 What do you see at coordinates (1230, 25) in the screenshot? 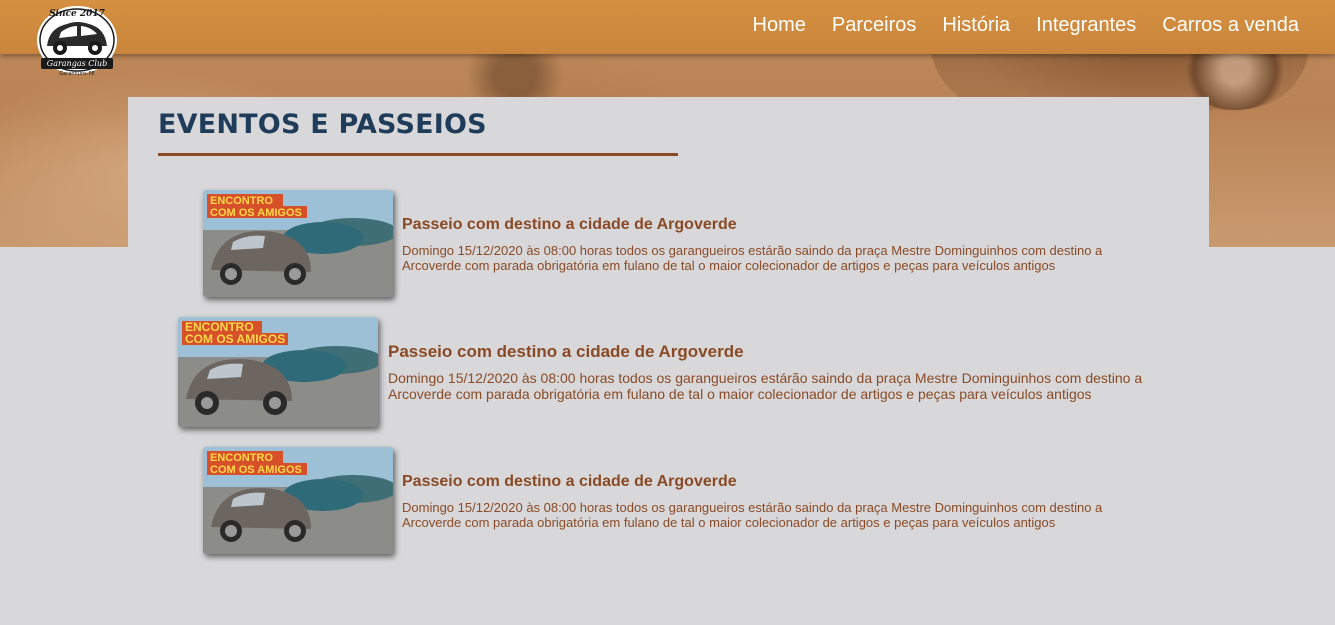
I see `nav-carros-a-venda: Carros a venda` at bounding box center [1230, 25].